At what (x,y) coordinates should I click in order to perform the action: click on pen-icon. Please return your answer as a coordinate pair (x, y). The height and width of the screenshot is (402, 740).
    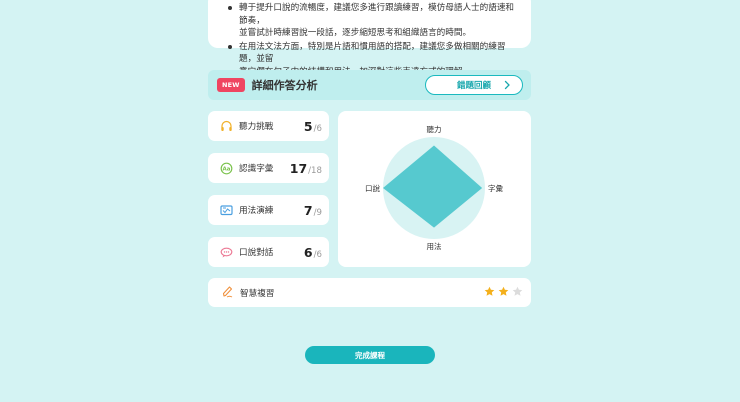
    Looking at the image, I should click on (227, 292).